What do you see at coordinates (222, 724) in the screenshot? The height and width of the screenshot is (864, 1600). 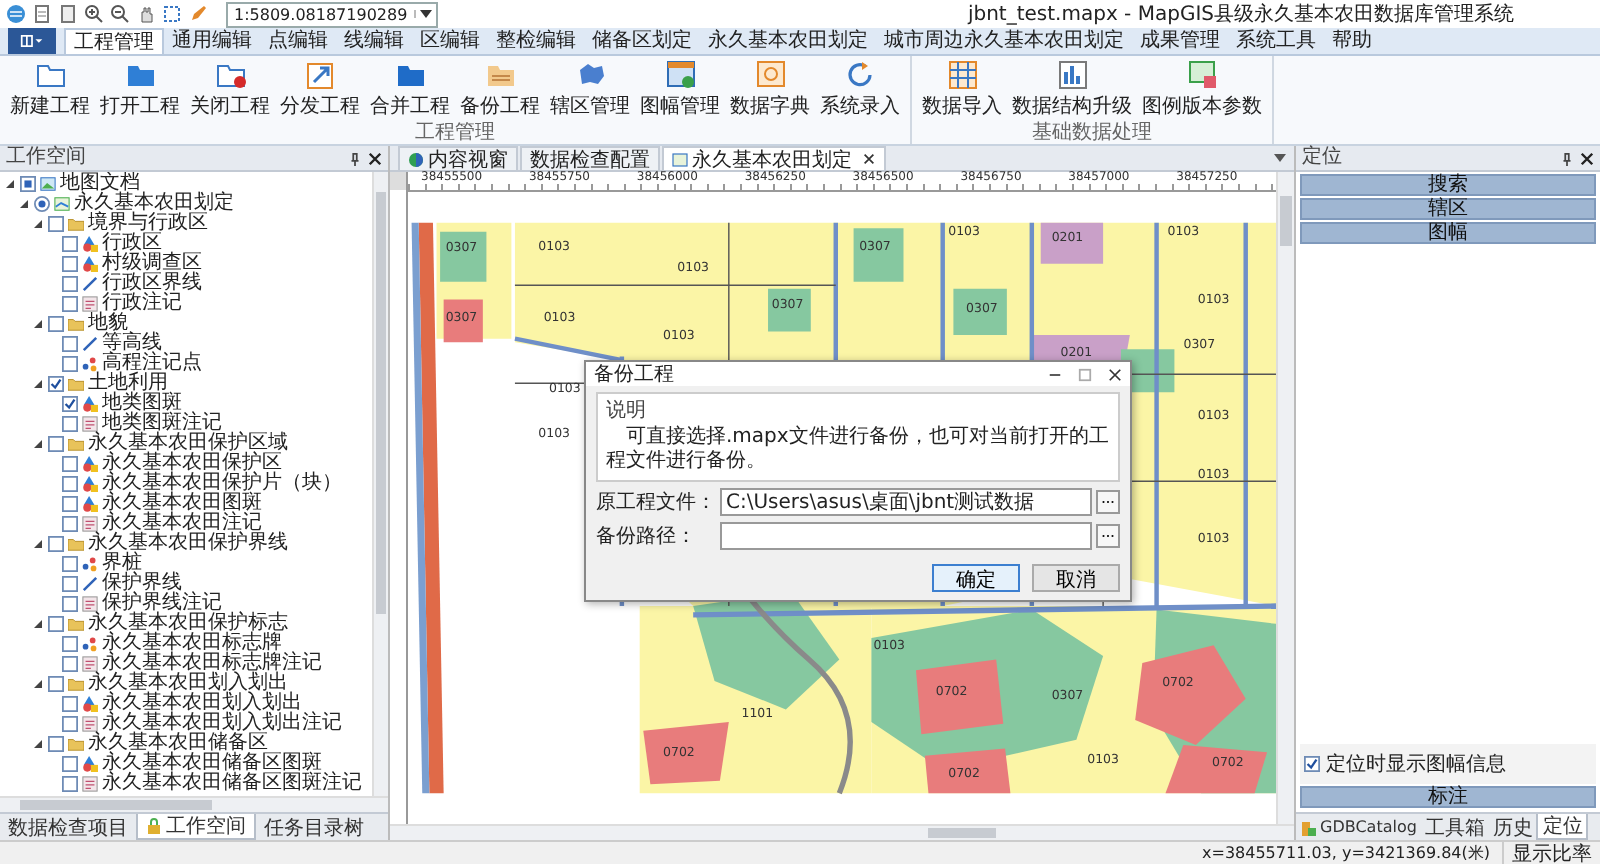 I see `layer-name: 永久基本农田划入划出注记` at bounding box center [222, 724].